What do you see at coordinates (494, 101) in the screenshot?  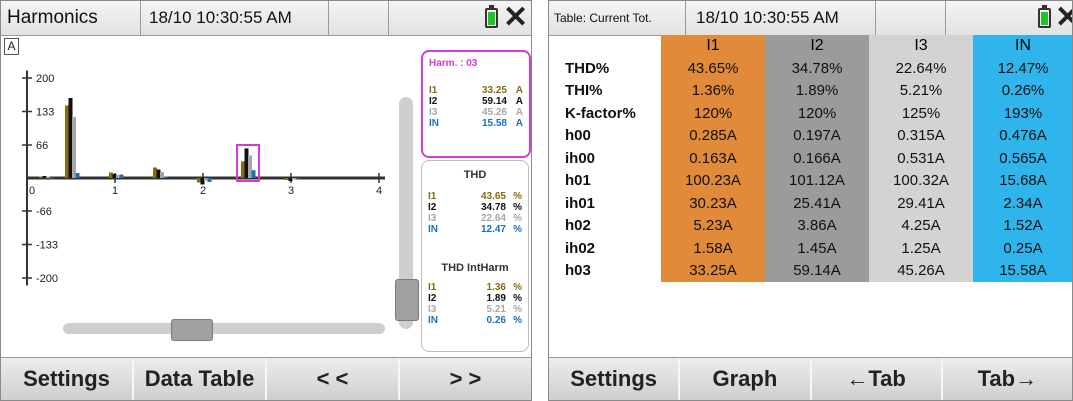 I see `harm-row-value: 59.14` at bounding box center [494, 101].